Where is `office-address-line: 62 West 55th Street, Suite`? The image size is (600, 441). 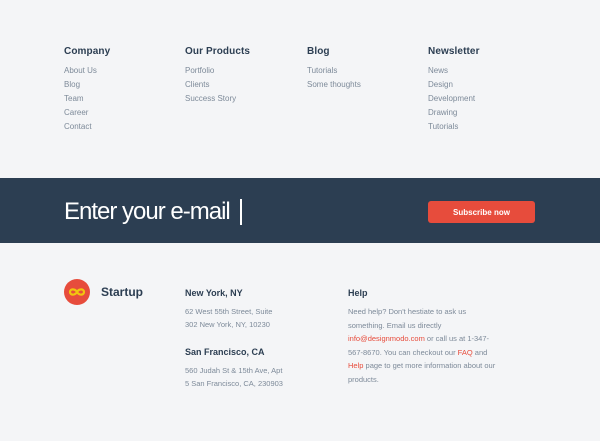
office-address-line: 62 West 55th Street, Suite is located at coordinates (229, 311).